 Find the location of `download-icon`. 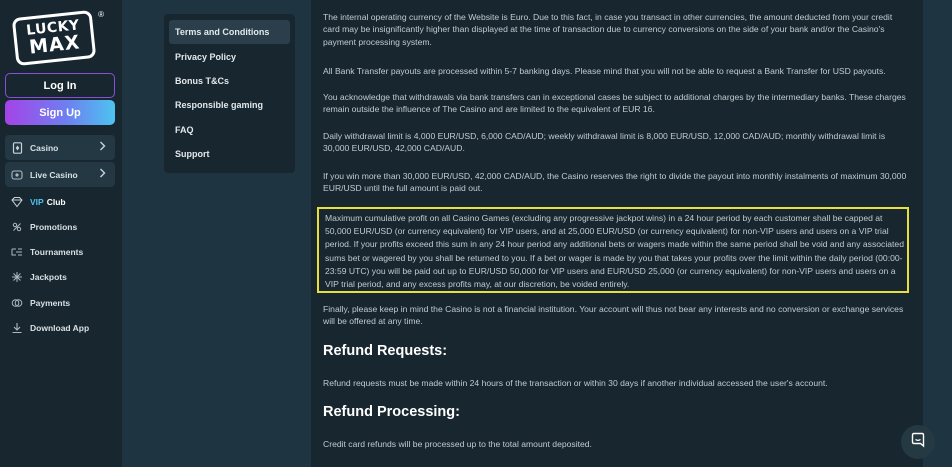

download-icon is located at coordinates (17, 328).